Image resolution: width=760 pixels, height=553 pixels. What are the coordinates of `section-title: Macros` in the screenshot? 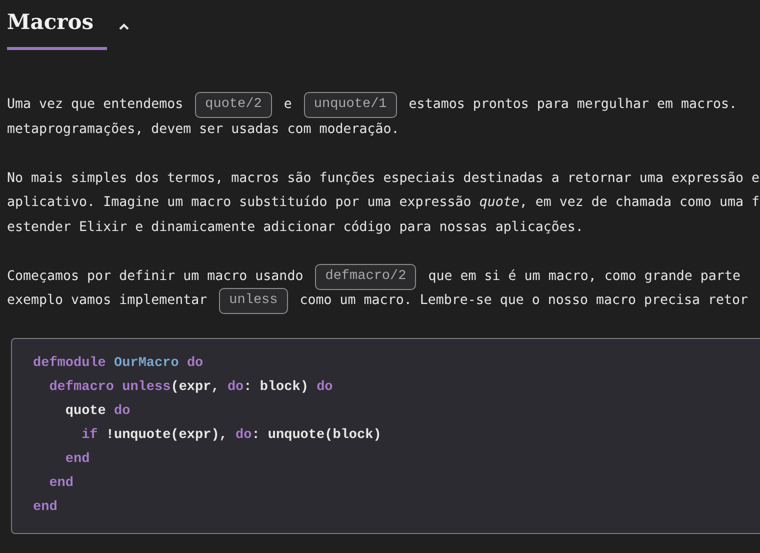 It's located at (50, 22).